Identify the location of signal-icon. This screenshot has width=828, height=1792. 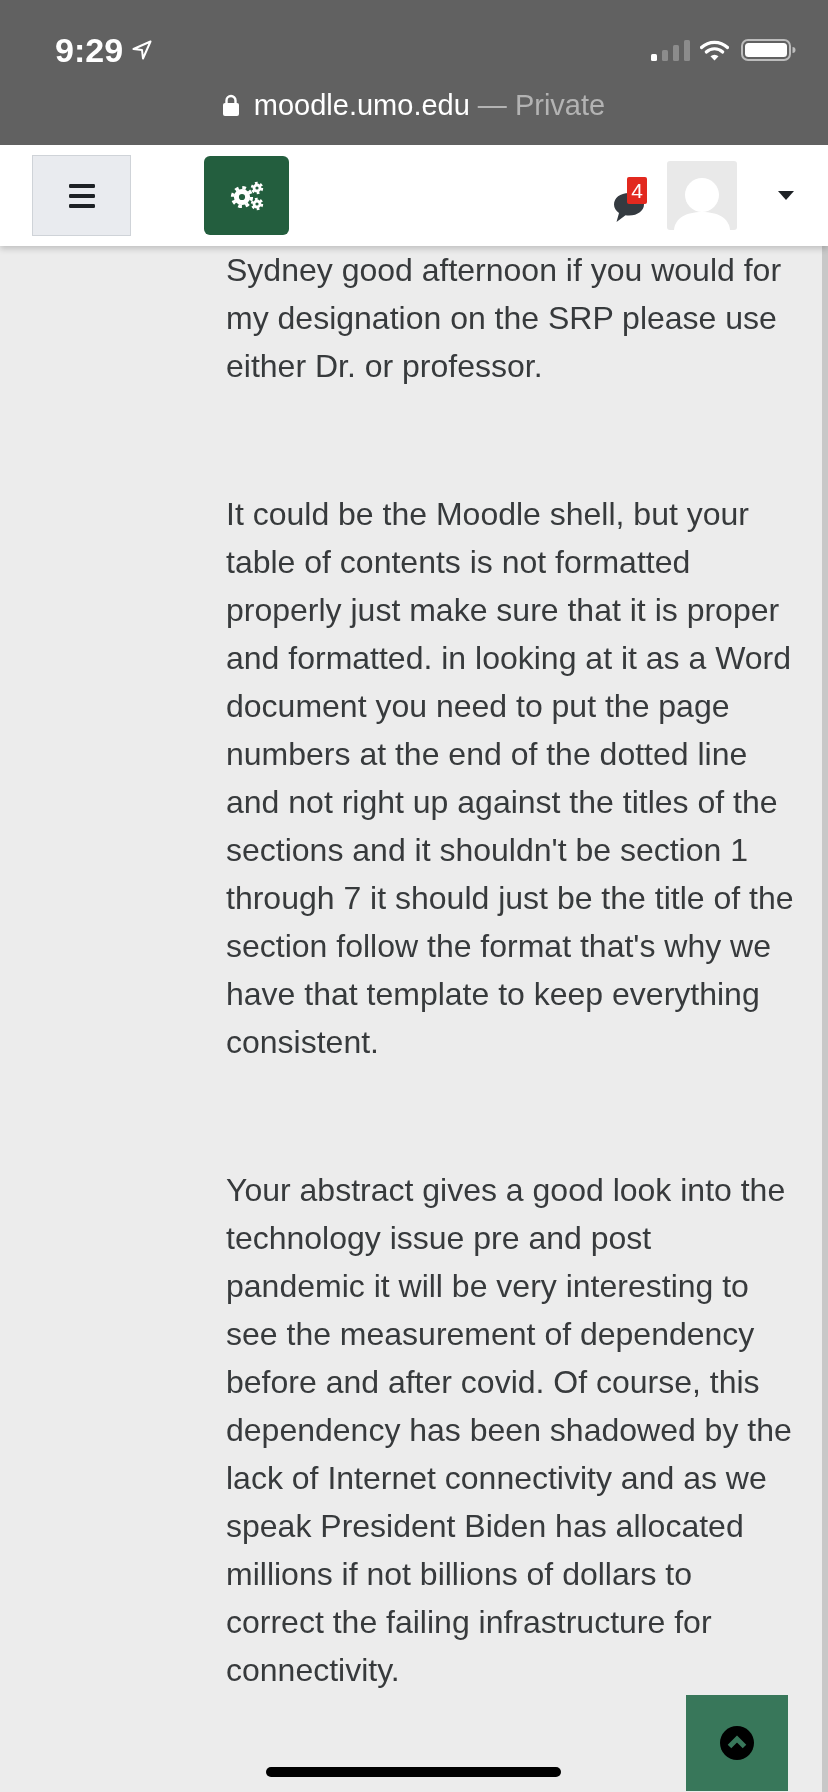
(670, 50).